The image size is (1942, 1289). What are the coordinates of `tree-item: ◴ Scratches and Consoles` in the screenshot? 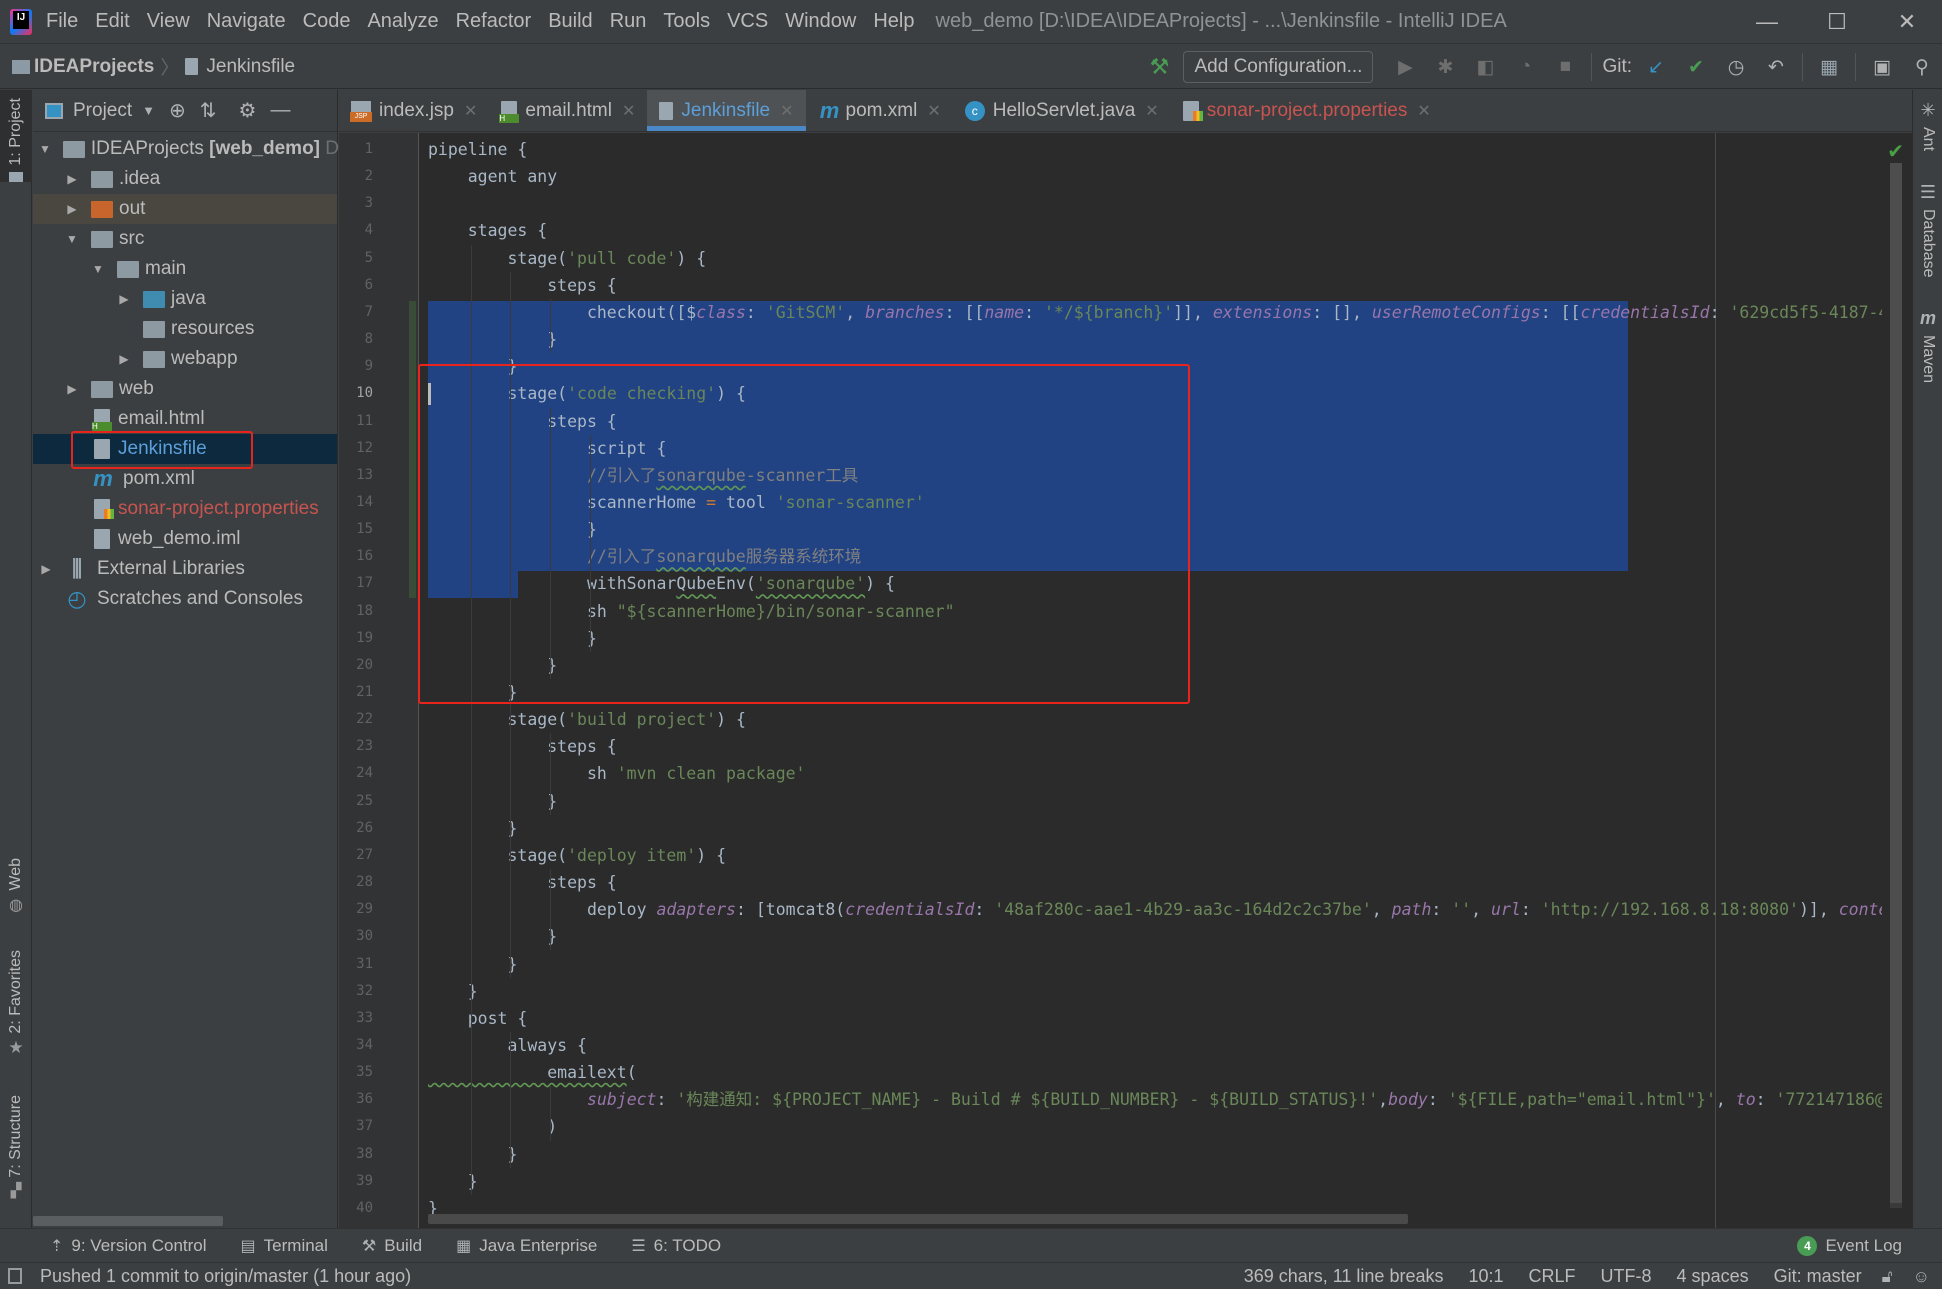 It's located at (185, 599).